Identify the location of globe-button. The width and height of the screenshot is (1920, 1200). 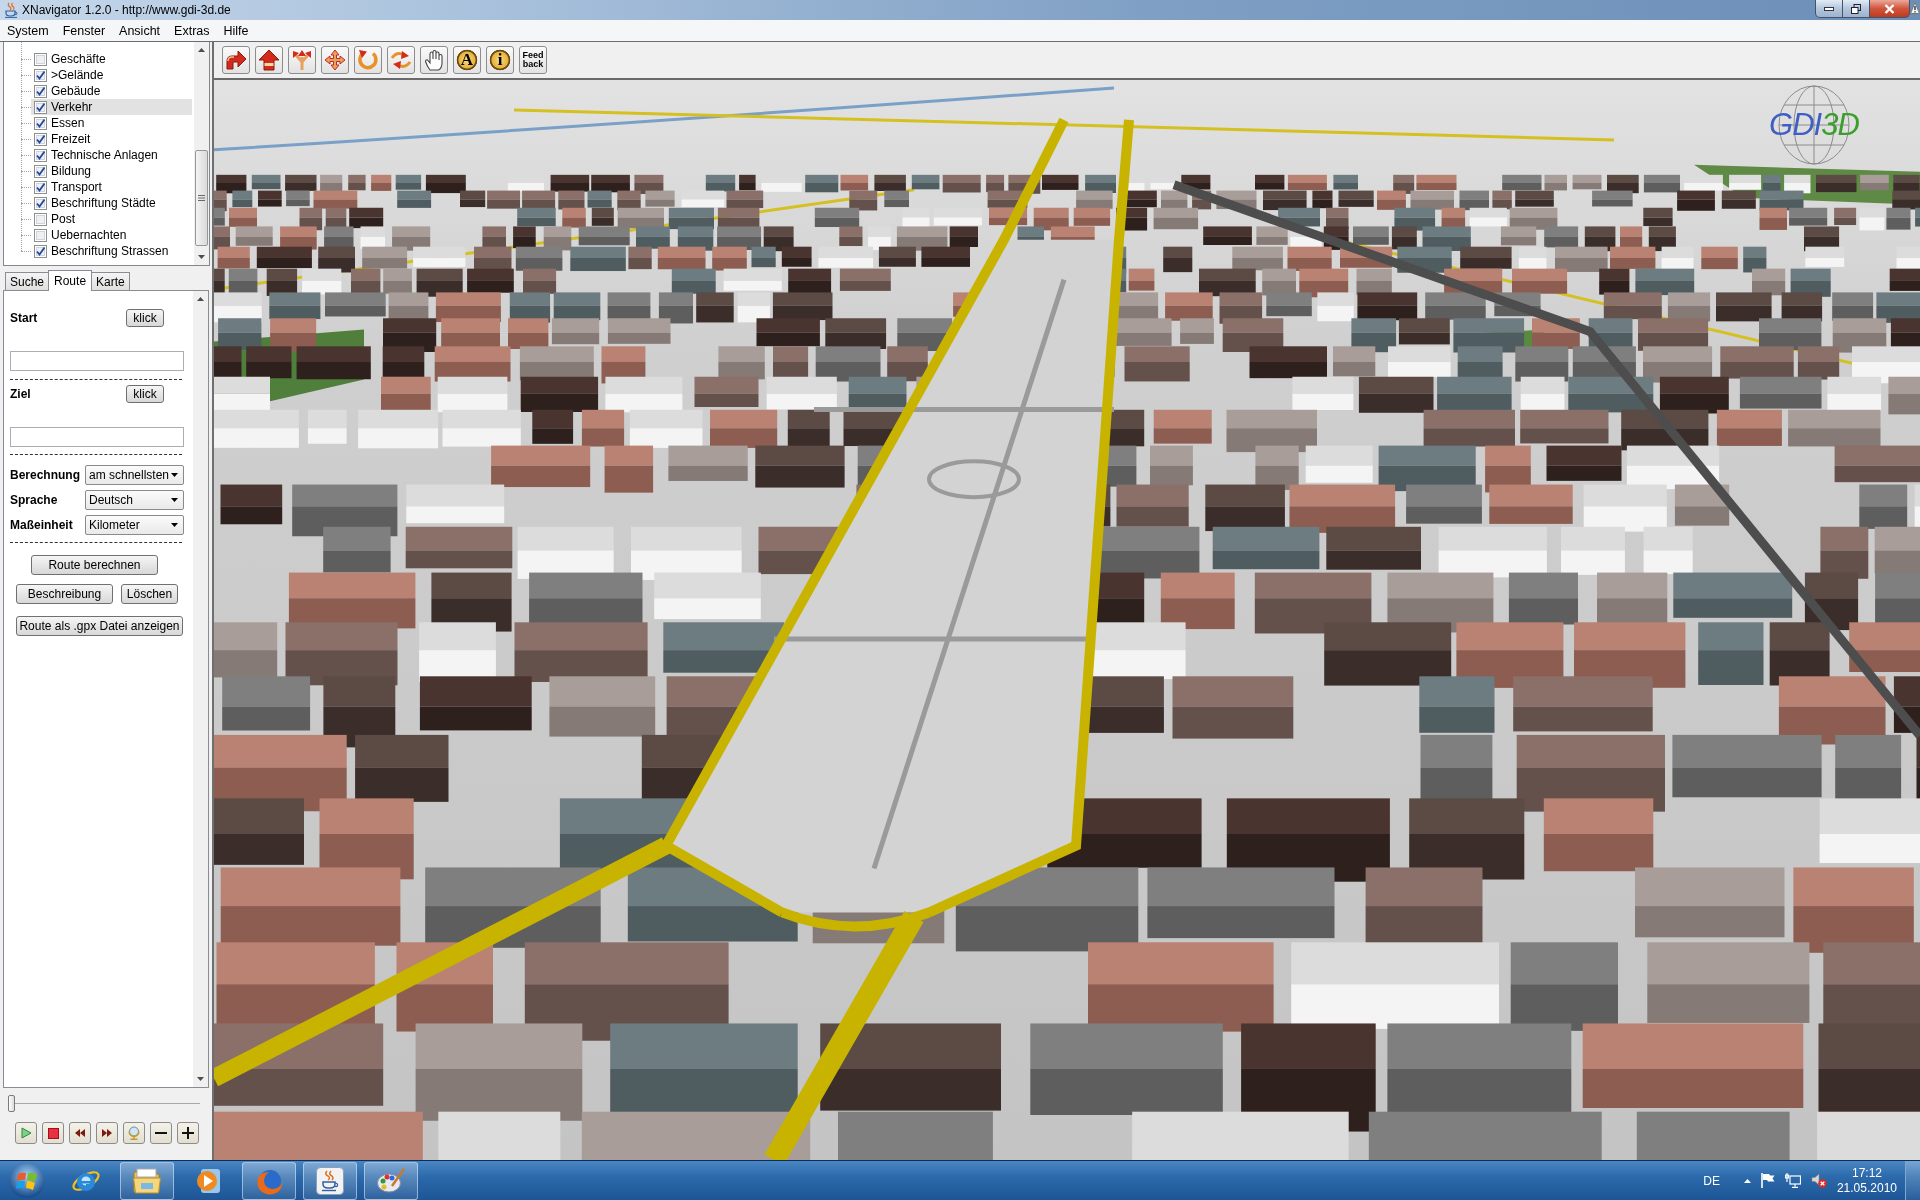
(134, 1133).